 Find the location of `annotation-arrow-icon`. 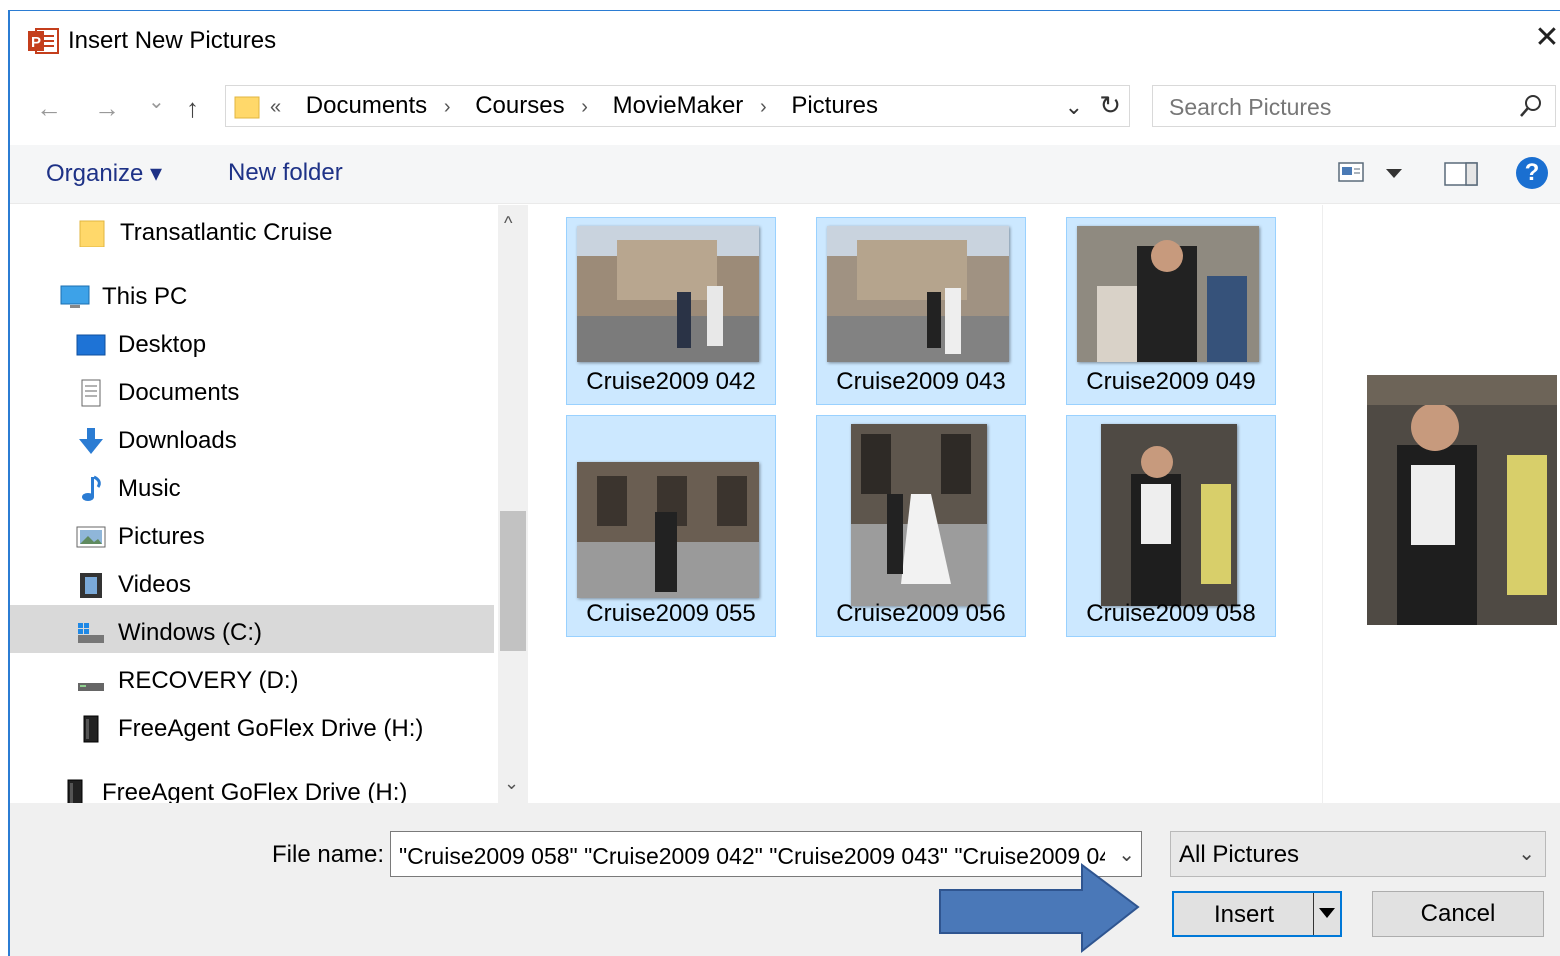

annotation-arrow-icon is located at coordinates (1039, 908).